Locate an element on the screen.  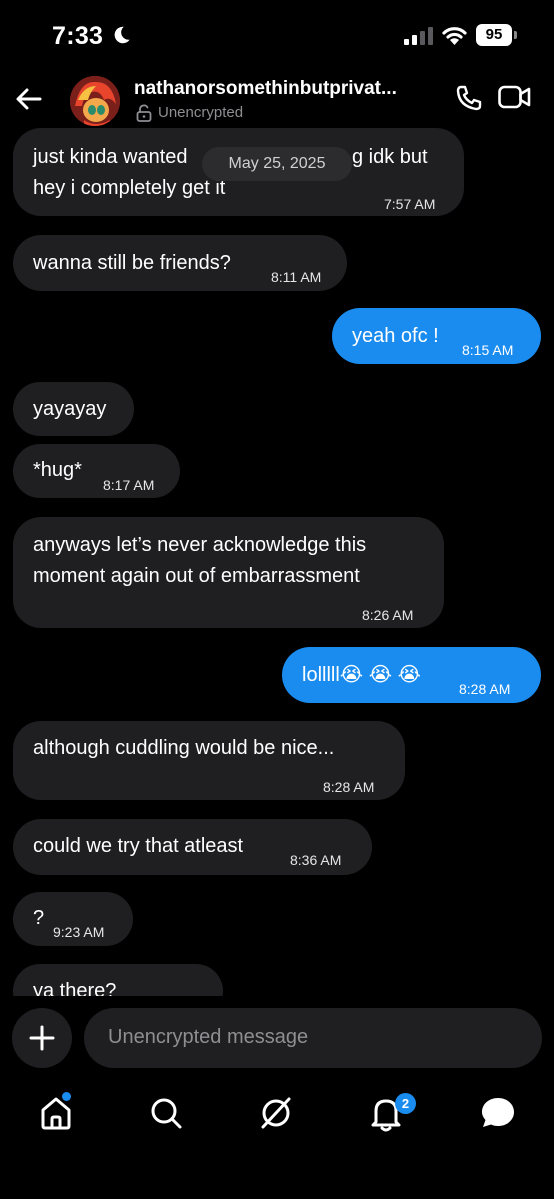
battery-level: 95 is located at coordinates (494, 35).